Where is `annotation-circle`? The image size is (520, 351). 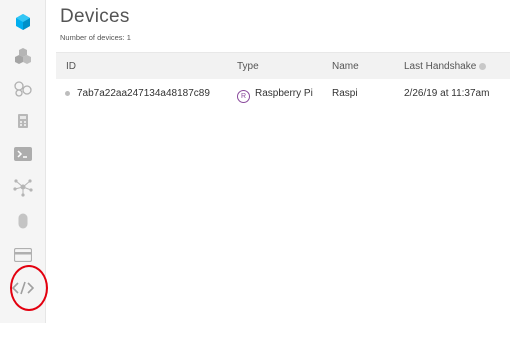
annotation-circle is located at coordinates (29, 288).